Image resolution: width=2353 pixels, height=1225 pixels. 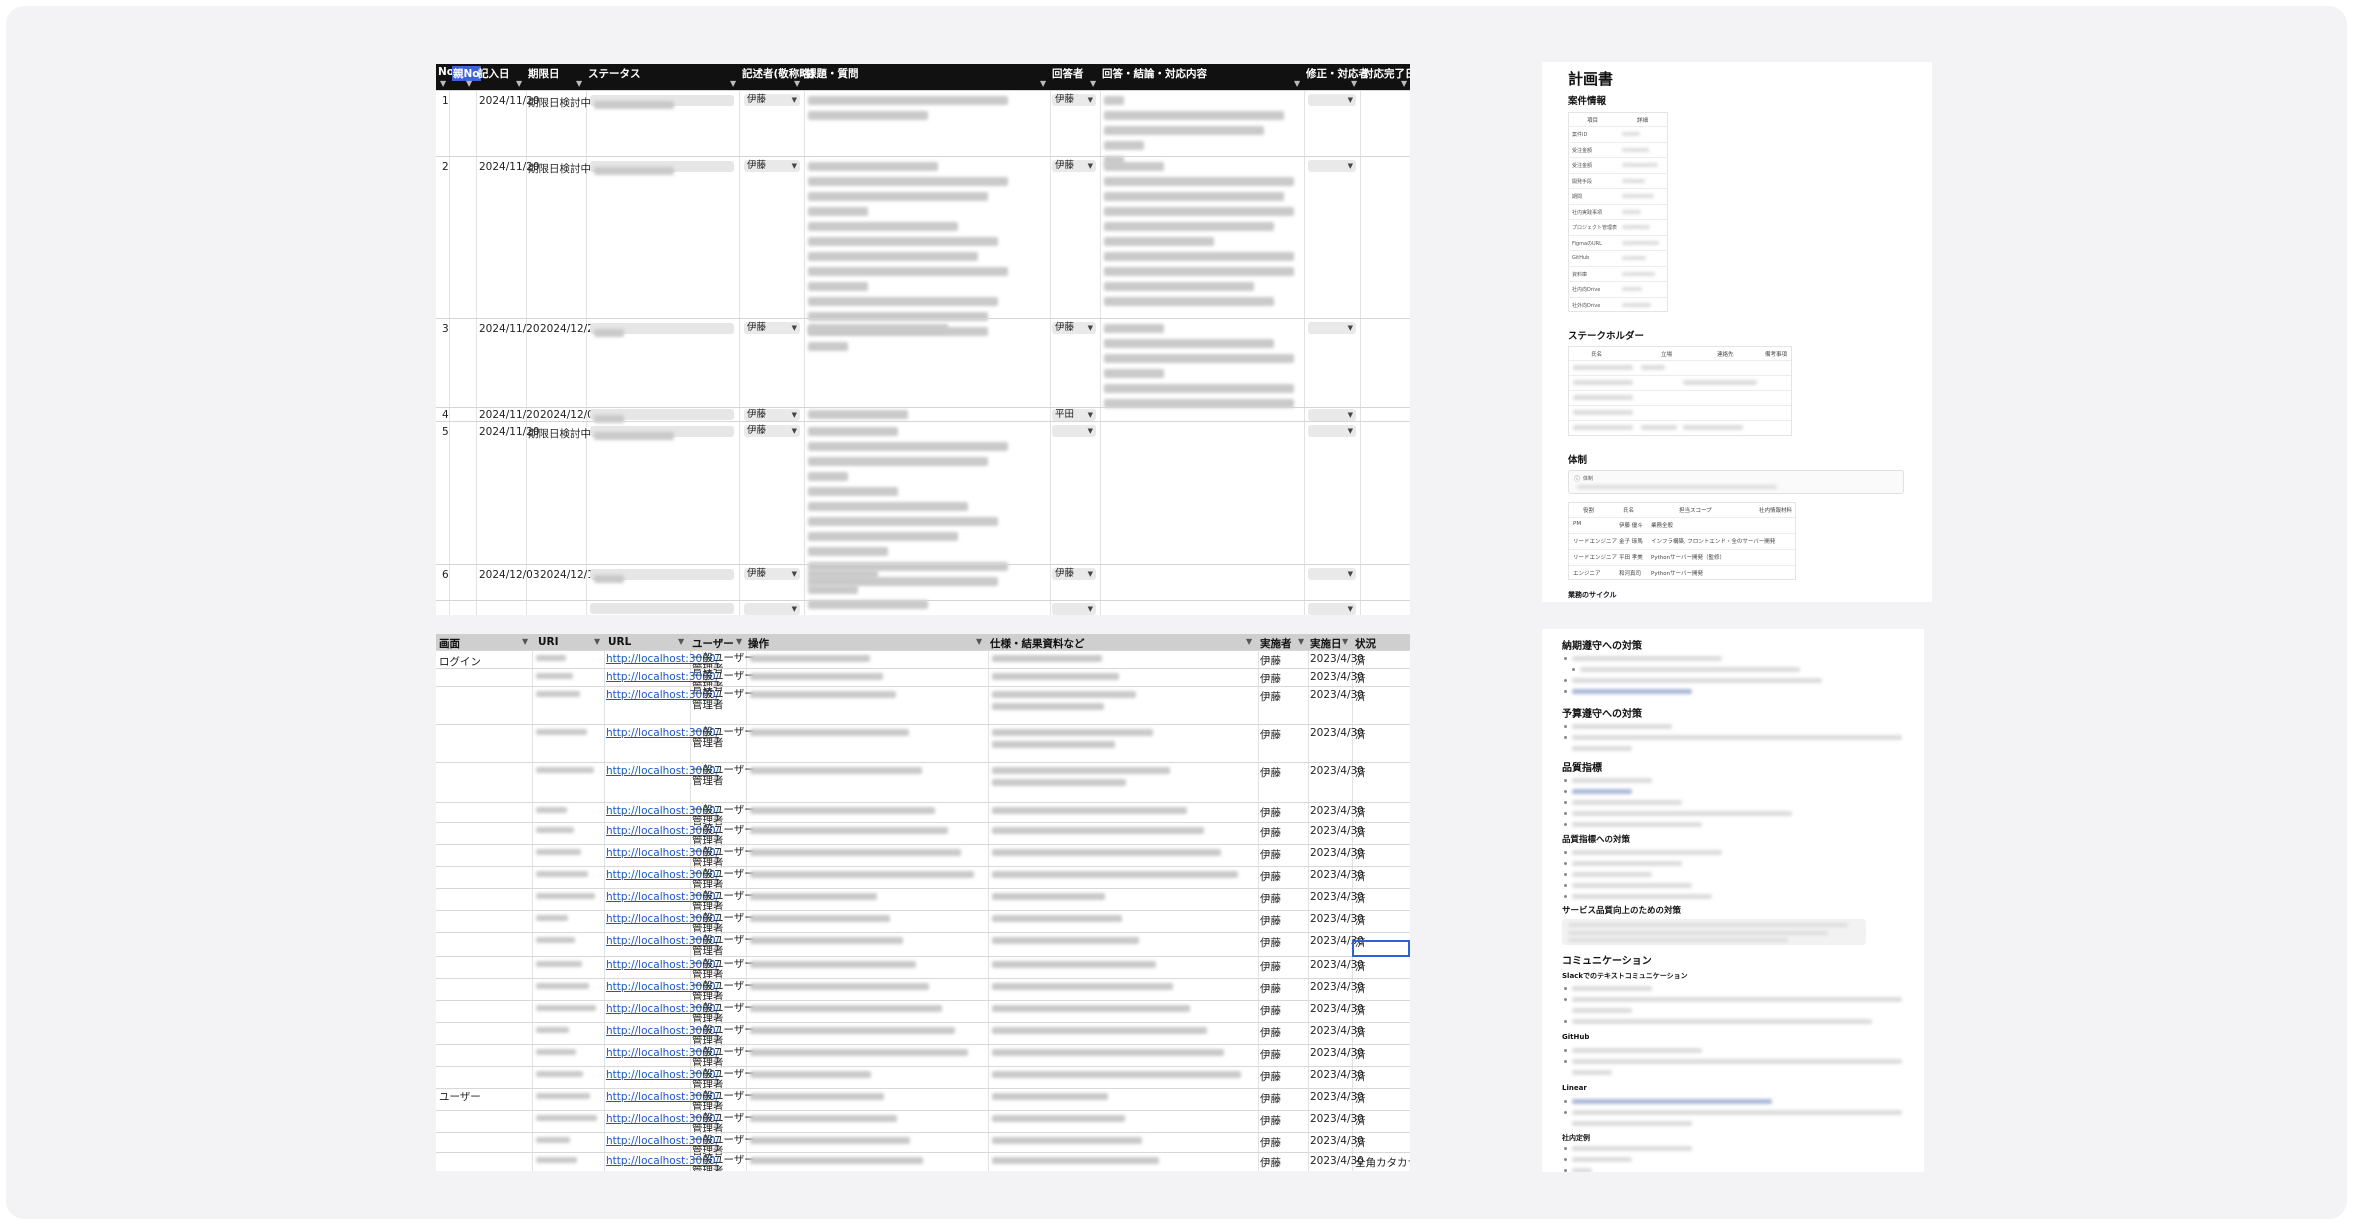 I want to click on col-header-executor: 実施者, so click(x=1276, y=643).